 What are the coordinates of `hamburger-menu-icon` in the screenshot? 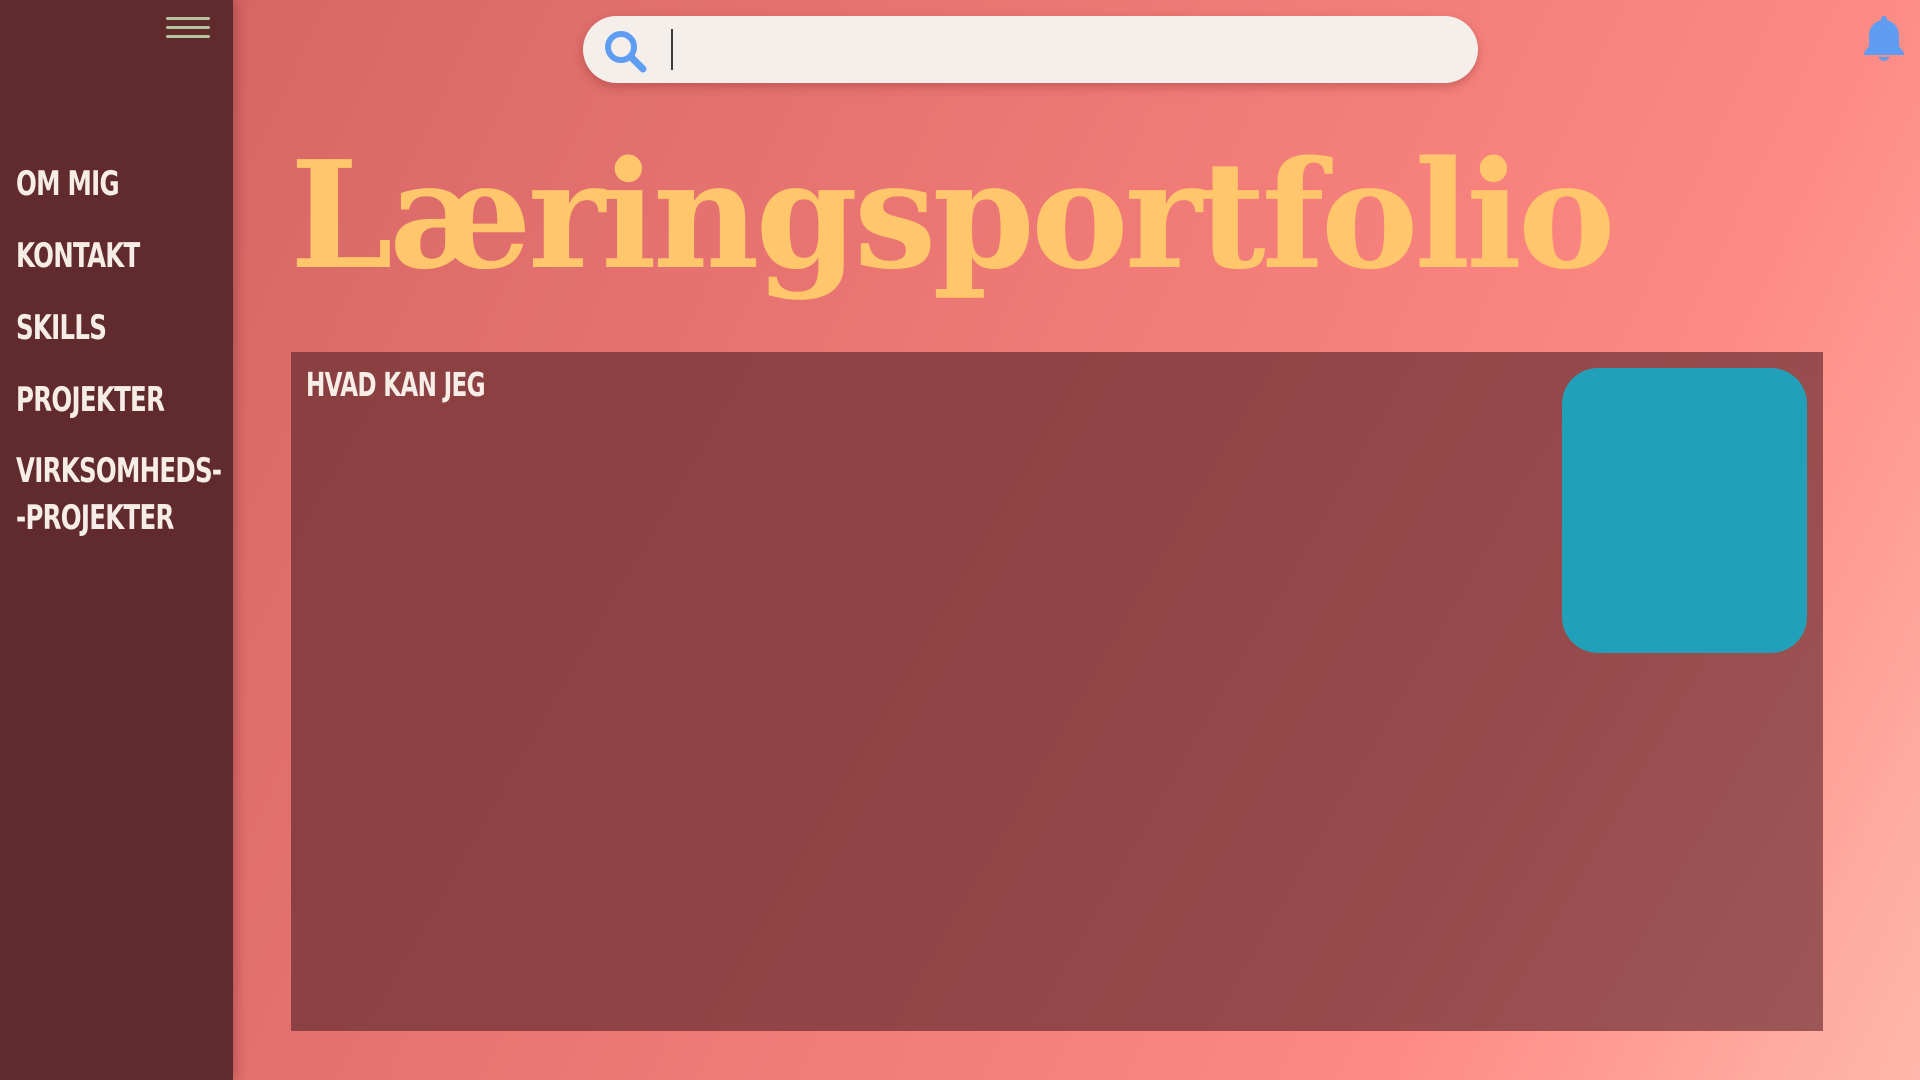 It's located at (189, 28).